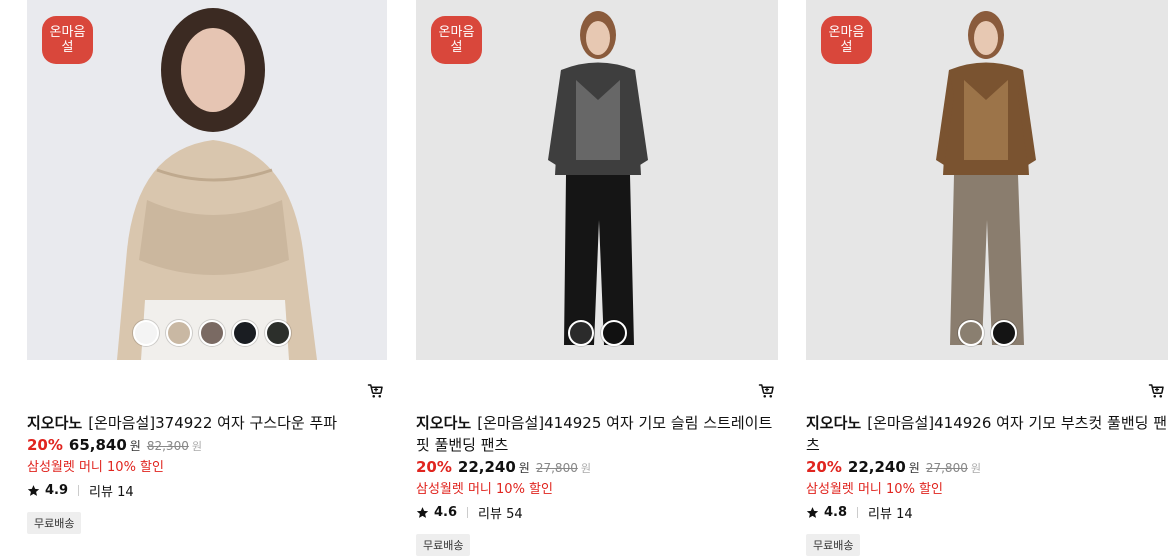 The width and height of the screenshot is (1171, 556). I want to click on rating-score: 4.8, so click(836, 512).